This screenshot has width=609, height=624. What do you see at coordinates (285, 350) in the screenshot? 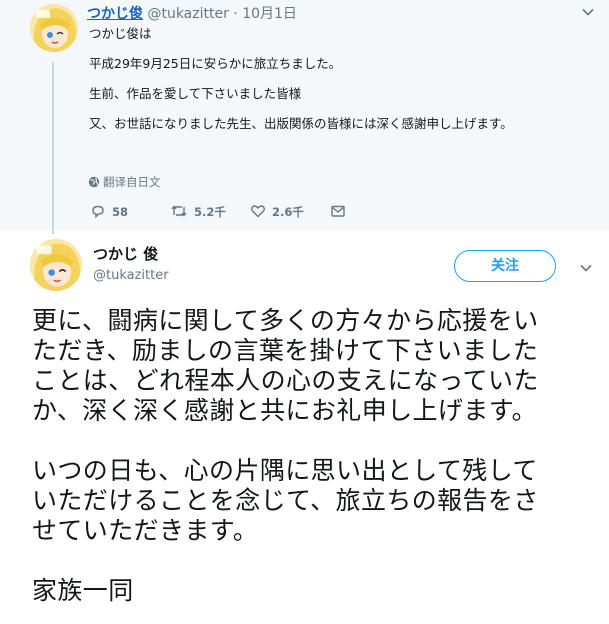
I see `tweet-line: ただき、励ましの言葉を掛けて下さいました` at bounding box center [285, 350].